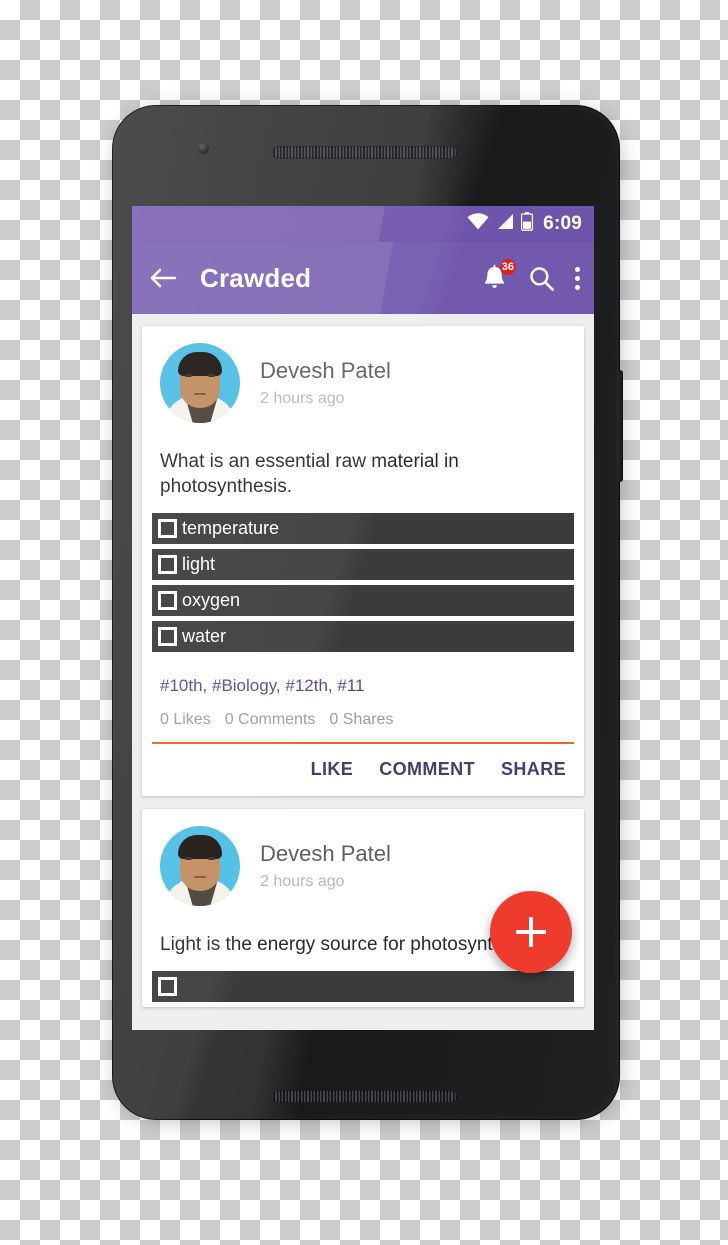 The image size is (728, 1245). What do you see at coordinates (211, 600) in the screenshot?
I see `poll-option-label: oxygen` at bounding box center [211, 600].